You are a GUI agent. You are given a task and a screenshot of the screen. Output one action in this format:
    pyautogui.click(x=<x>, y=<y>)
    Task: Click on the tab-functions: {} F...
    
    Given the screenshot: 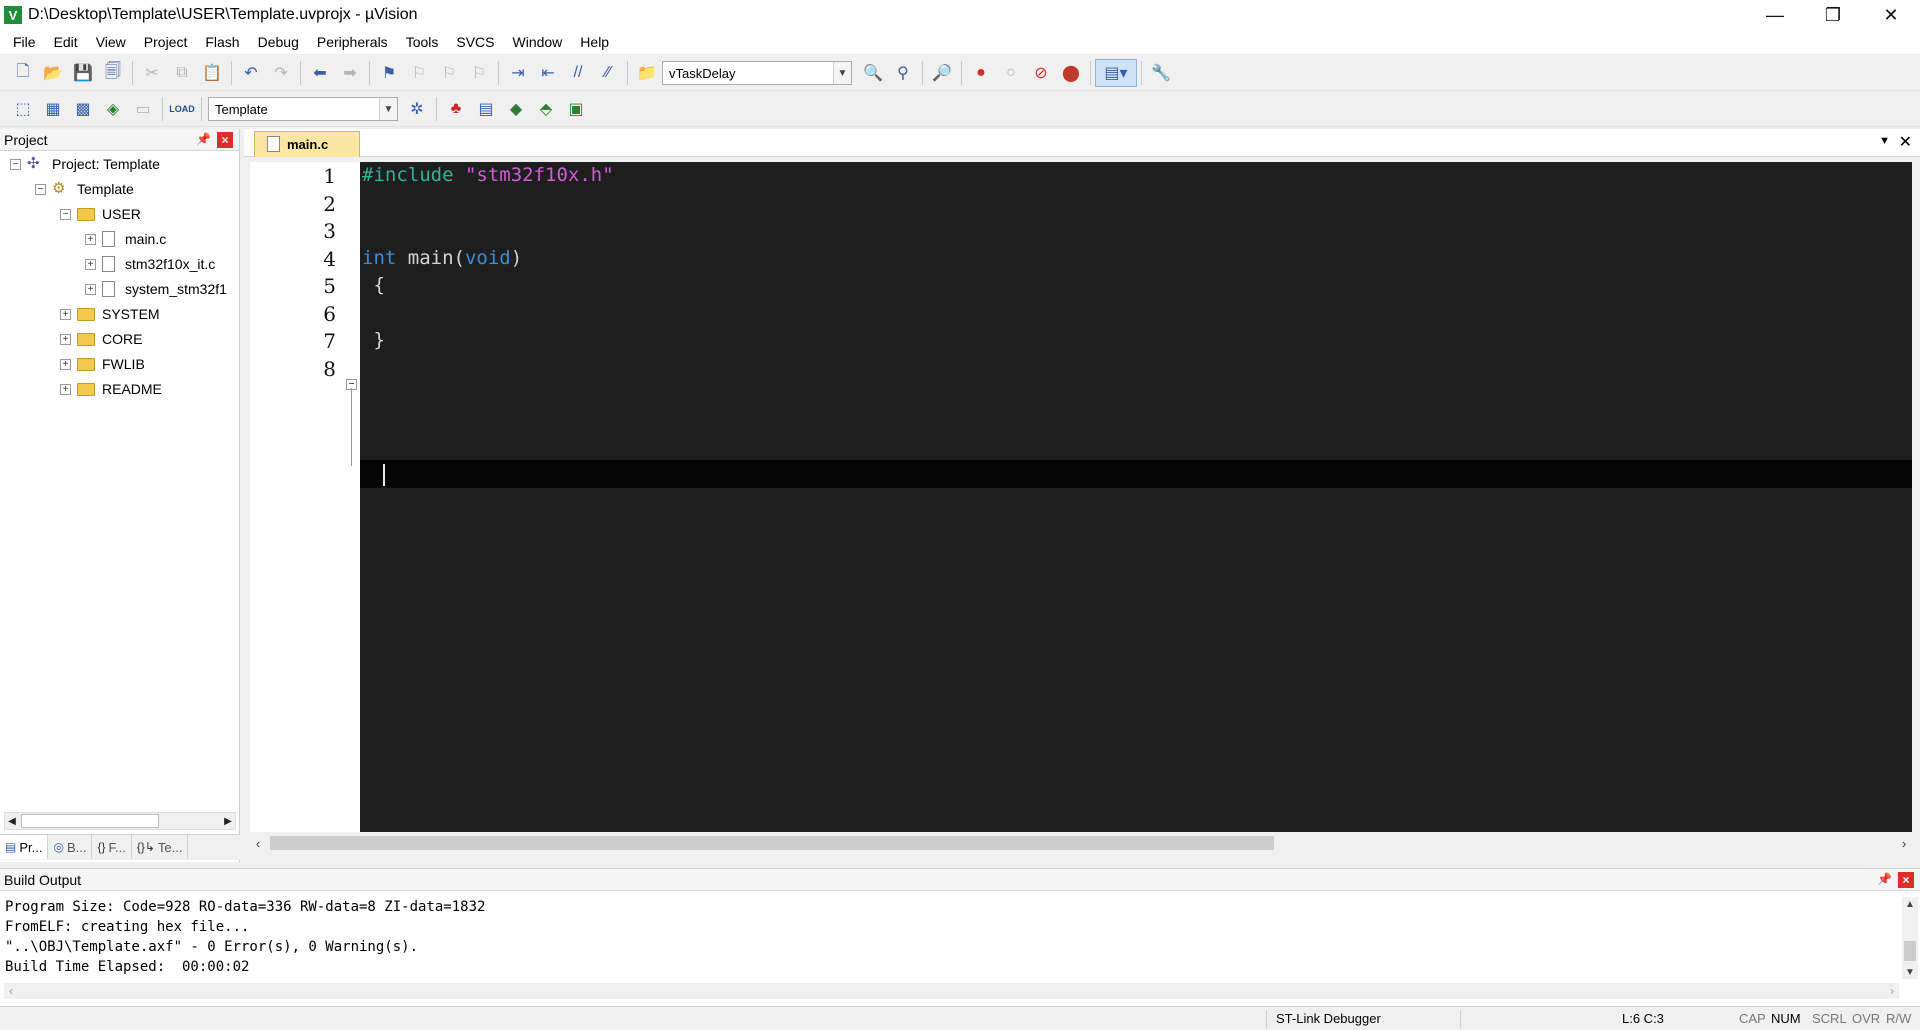 What is the action you would take?
    pyautogui.click(x=112, y=847)
    